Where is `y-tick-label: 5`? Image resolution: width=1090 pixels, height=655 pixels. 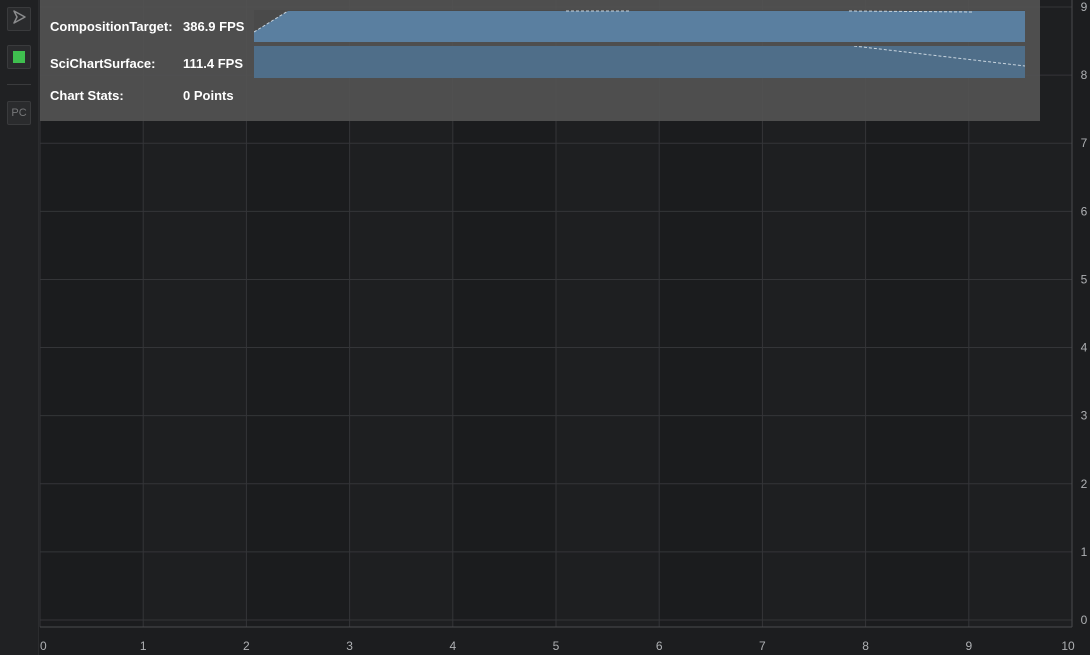 y-tick-label: 5 is located at coordinates (1084, 279).